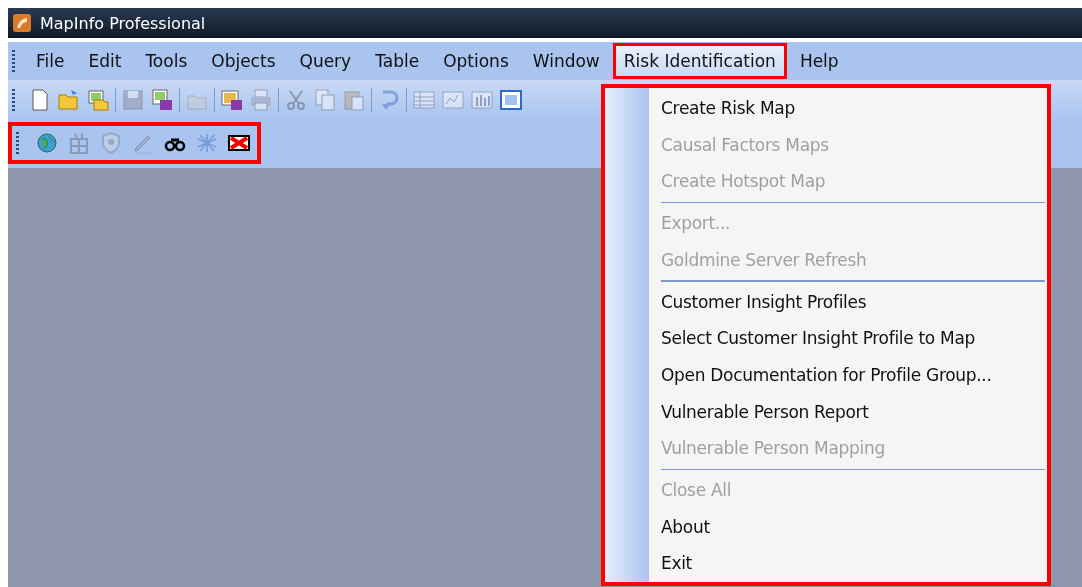  Describe the element at coordinates (699, 61) in the screenshot. I see `menu-item: Risk Identification` at that location.